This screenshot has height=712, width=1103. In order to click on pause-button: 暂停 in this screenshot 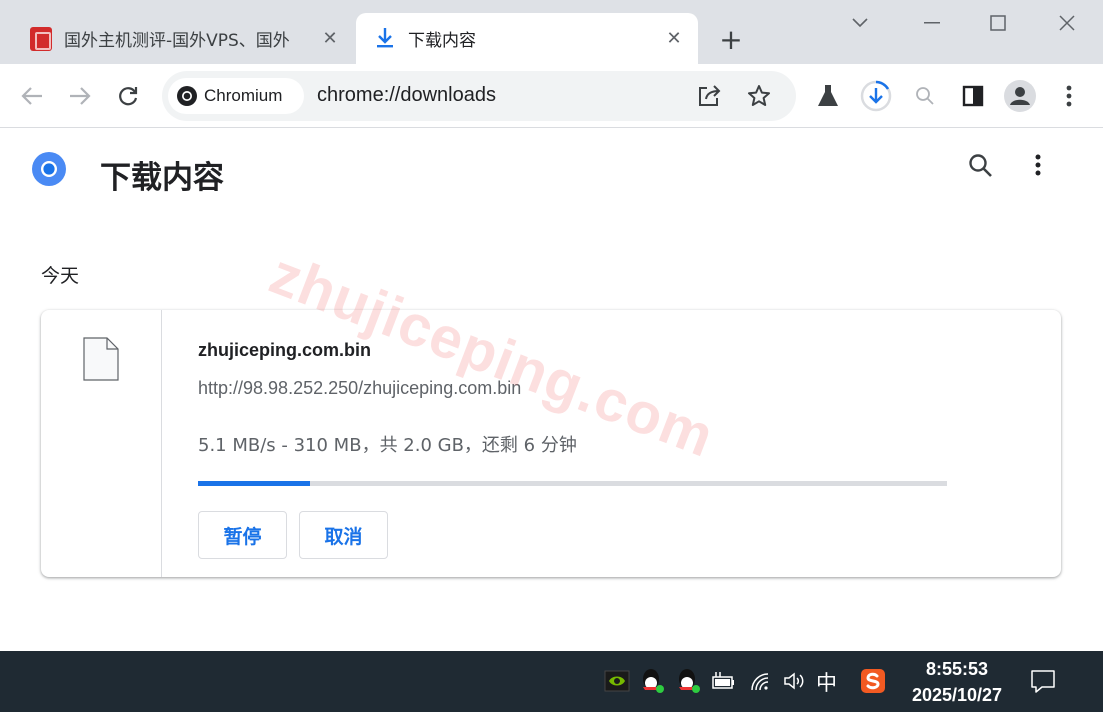, I will do `click(242, 535)`.